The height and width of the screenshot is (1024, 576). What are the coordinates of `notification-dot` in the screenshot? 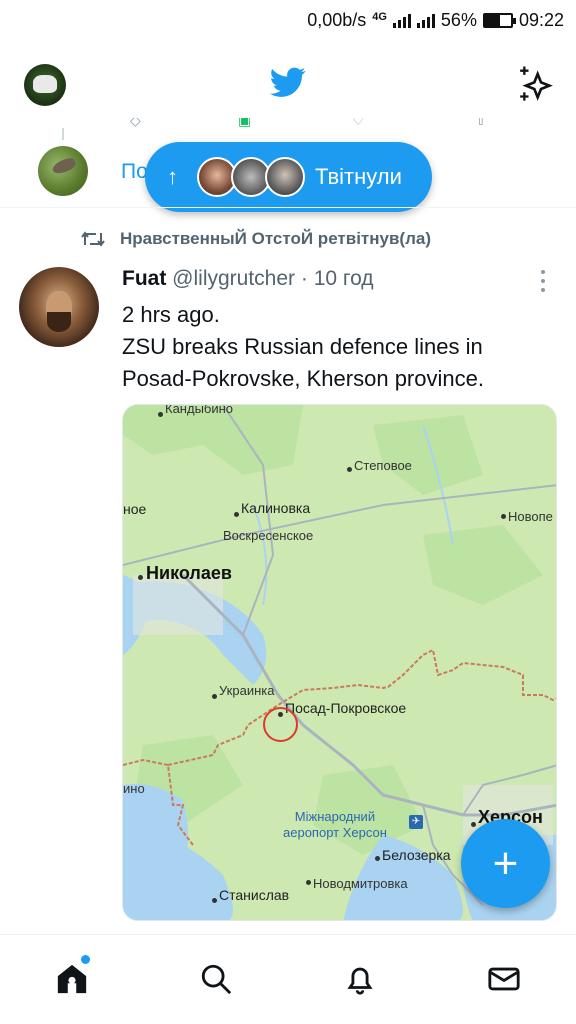 It's located at (85, 959).